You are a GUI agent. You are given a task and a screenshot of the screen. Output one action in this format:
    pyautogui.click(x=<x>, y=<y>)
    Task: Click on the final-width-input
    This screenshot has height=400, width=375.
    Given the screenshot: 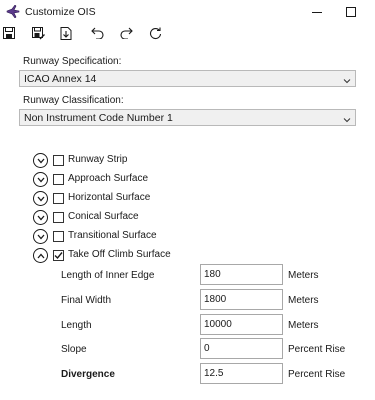 What is the action you would take?
    pyautogui.click(x=241, y=299)
    